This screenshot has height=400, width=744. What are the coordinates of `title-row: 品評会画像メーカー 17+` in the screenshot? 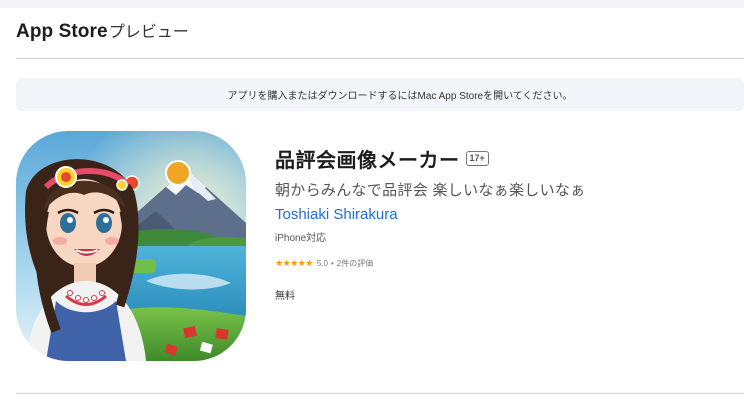 It's located at (430, 158).